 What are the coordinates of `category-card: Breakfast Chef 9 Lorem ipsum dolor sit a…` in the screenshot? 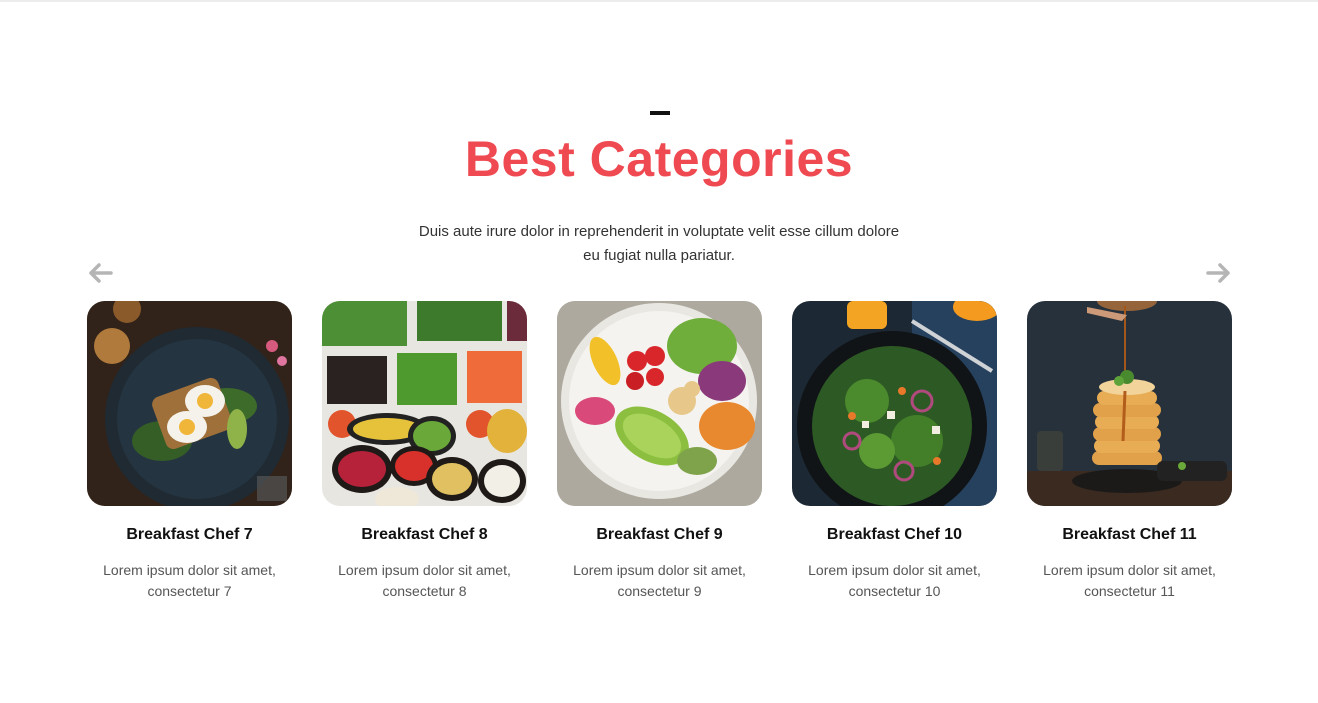 It's located at (659, 451).